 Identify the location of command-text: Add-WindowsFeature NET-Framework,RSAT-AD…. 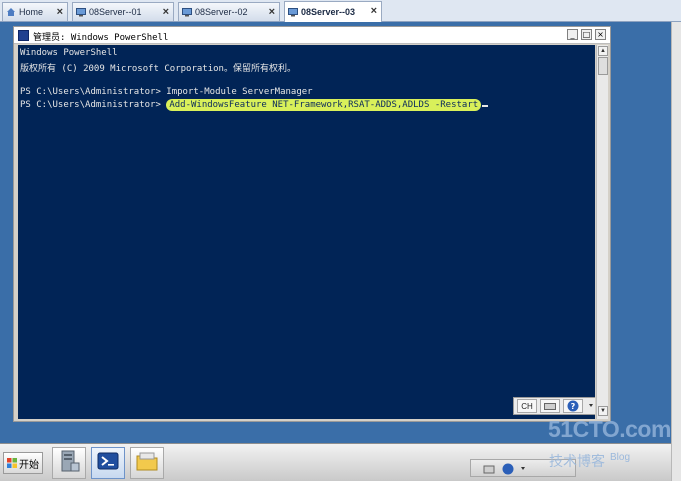
(324, 105).